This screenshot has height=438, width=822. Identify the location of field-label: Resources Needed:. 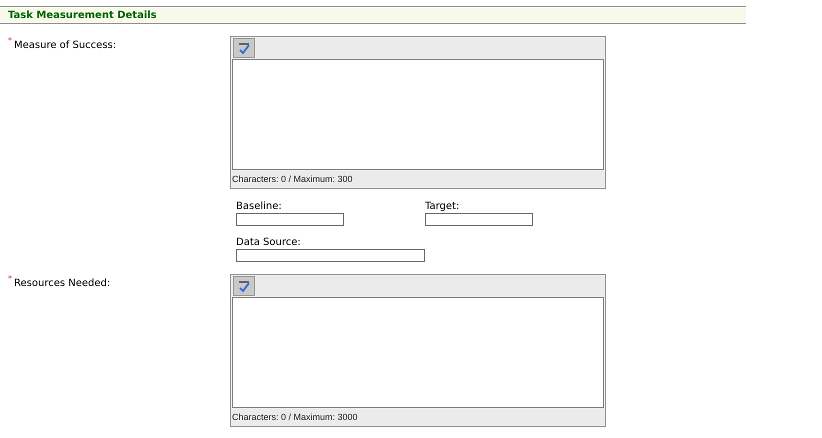
(62, 283).